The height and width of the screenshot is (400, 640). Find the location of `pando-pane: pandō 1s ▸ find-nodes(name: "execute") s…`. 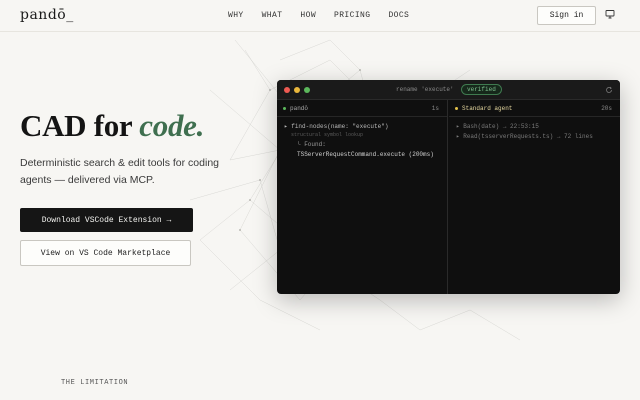

pando-pane: pandō 1s ▸ find-nodes(name: "execute") s… is located at coordinates (362, 197).